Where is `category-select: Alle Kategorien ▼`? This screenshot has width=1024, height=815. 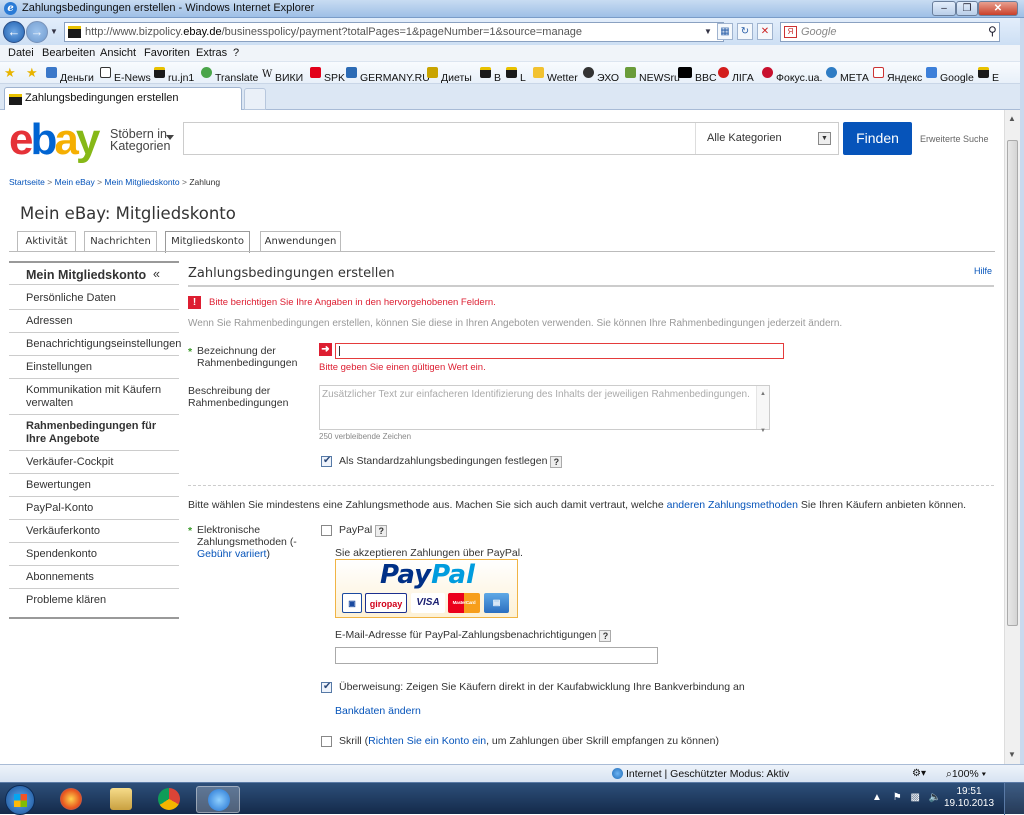
category-select: Alle Kategorien ▼ is located at coordinates (767, 138).